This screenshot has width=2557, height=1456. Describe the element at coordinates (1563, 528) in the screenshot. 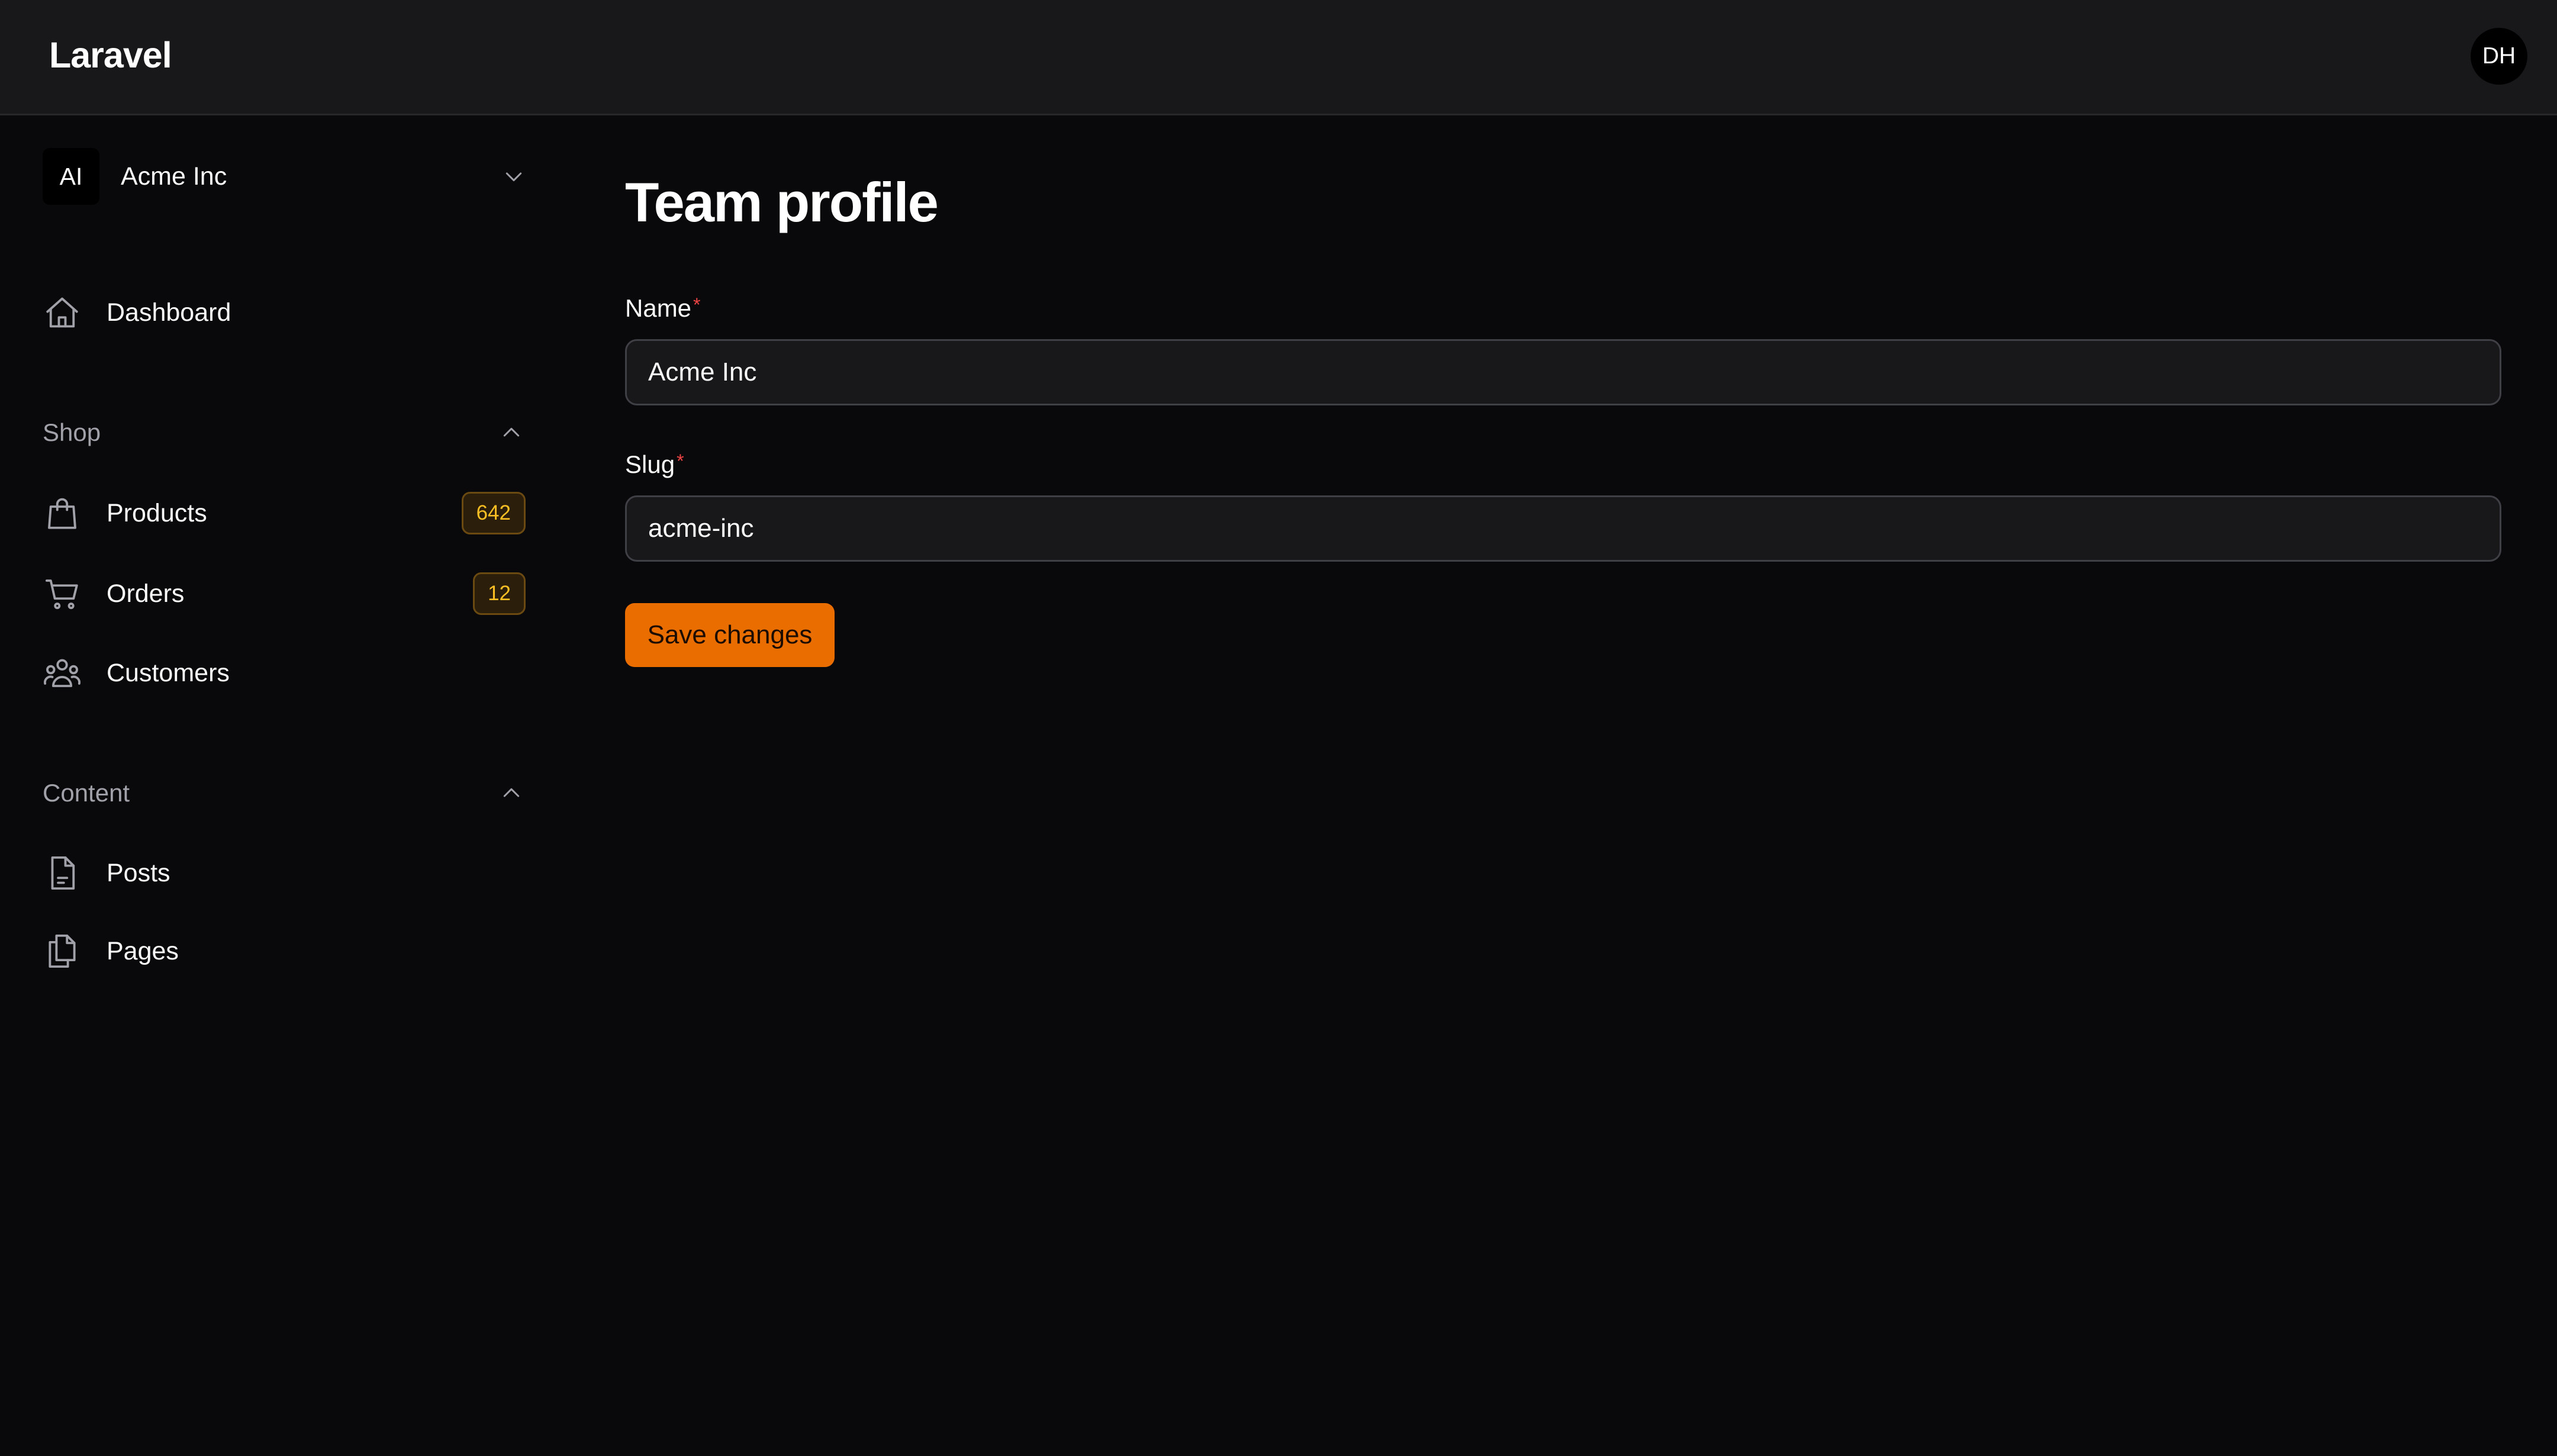

I see `slug-input` at that location.